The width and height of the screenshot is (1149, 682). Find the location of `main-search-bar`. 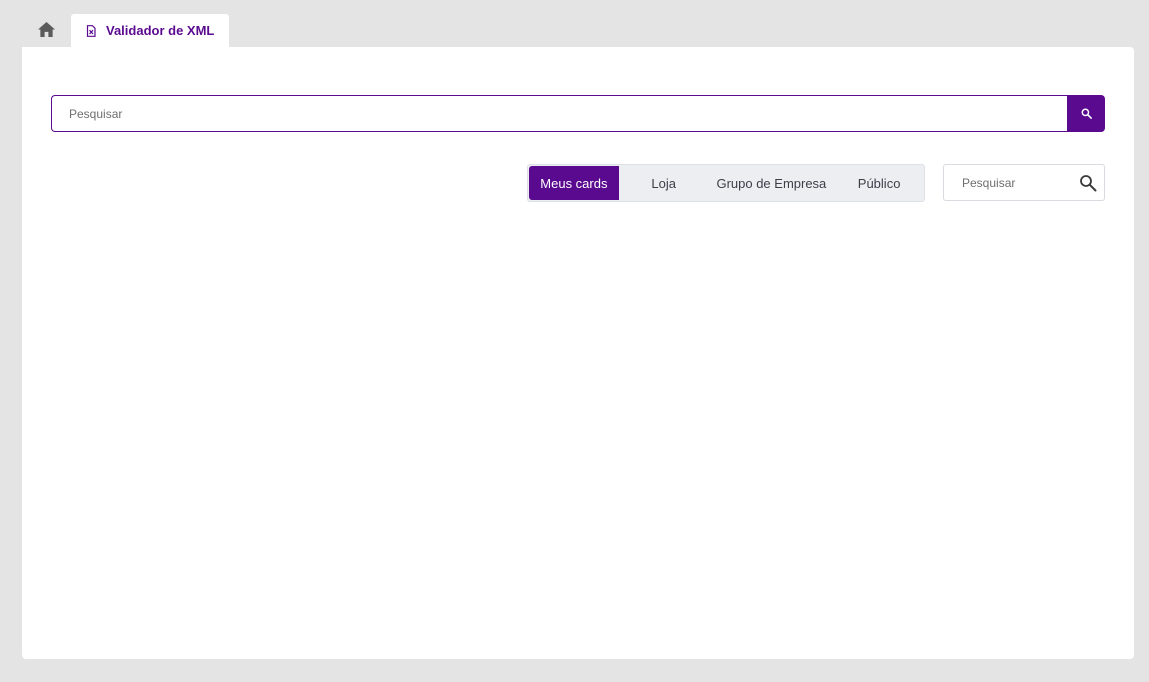

main-search-bar is located at coordinates (578, 113).